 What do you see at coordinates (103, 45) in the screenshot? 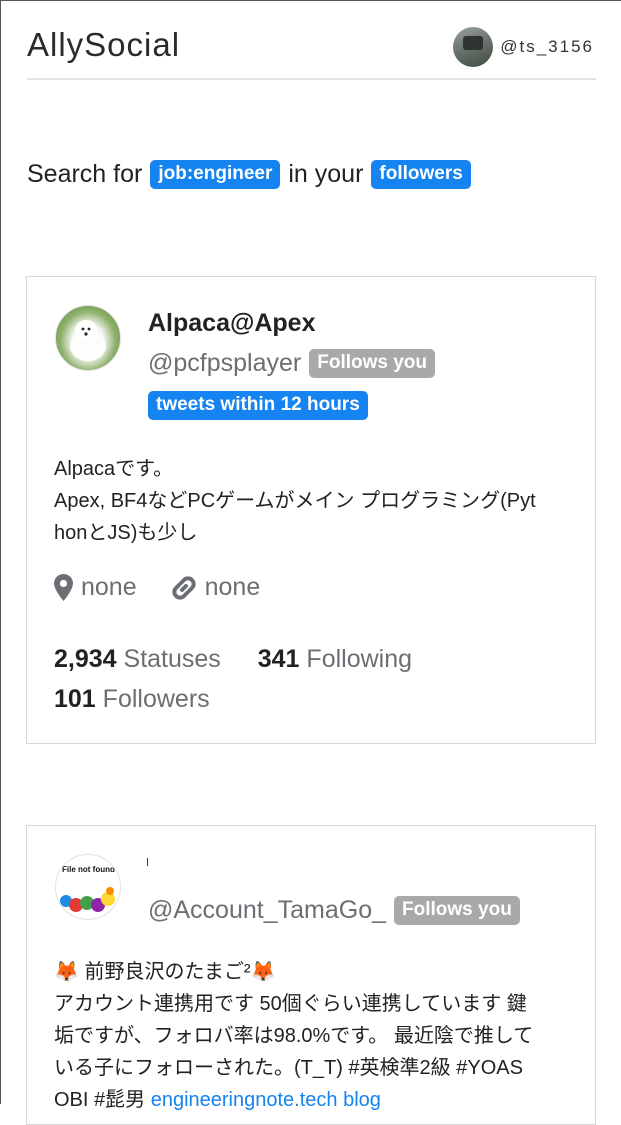
I see `brand-logo: AllySocial` at bounding box center [103, 45].